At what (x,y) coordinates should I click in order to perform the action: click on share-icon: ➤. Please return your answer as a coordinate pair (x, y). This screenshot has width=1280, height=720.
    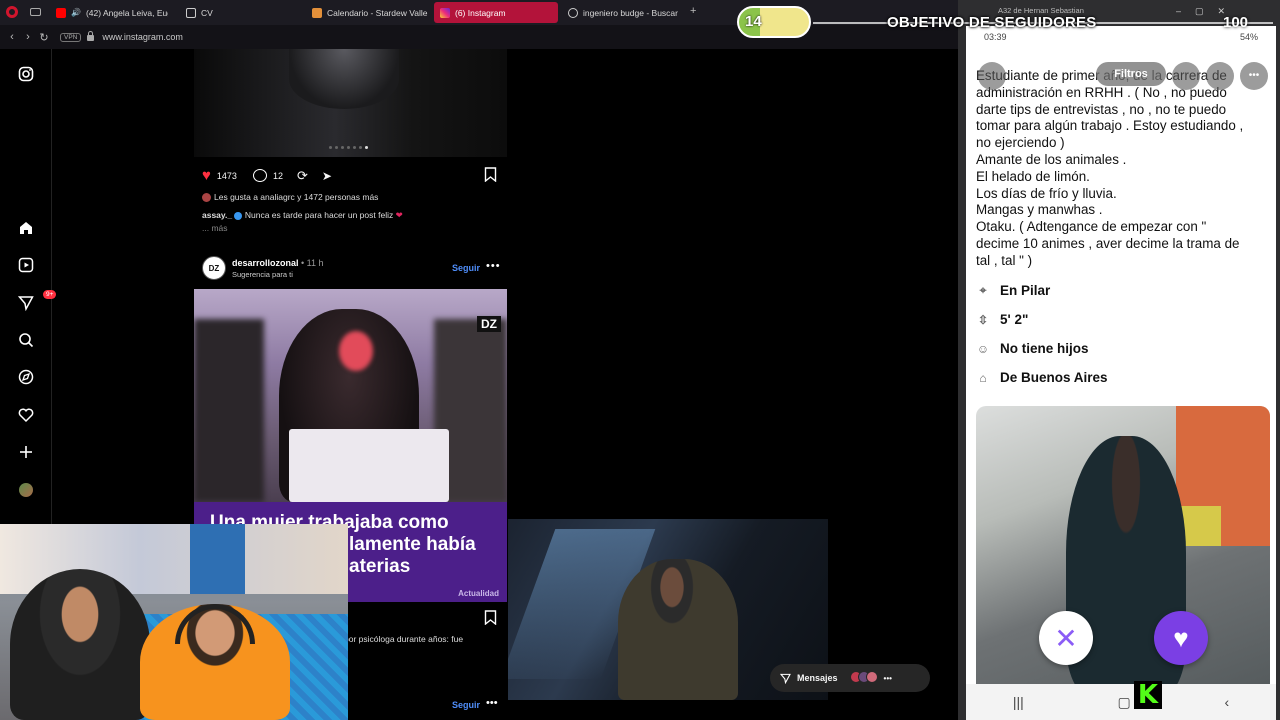
    Looking at the image, I should click on (327, 176).